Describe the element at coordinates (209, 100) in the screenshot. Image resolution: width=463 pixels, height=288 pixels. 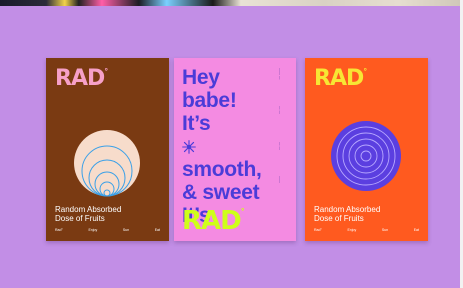
I see `headline-line: babe!` at that location.